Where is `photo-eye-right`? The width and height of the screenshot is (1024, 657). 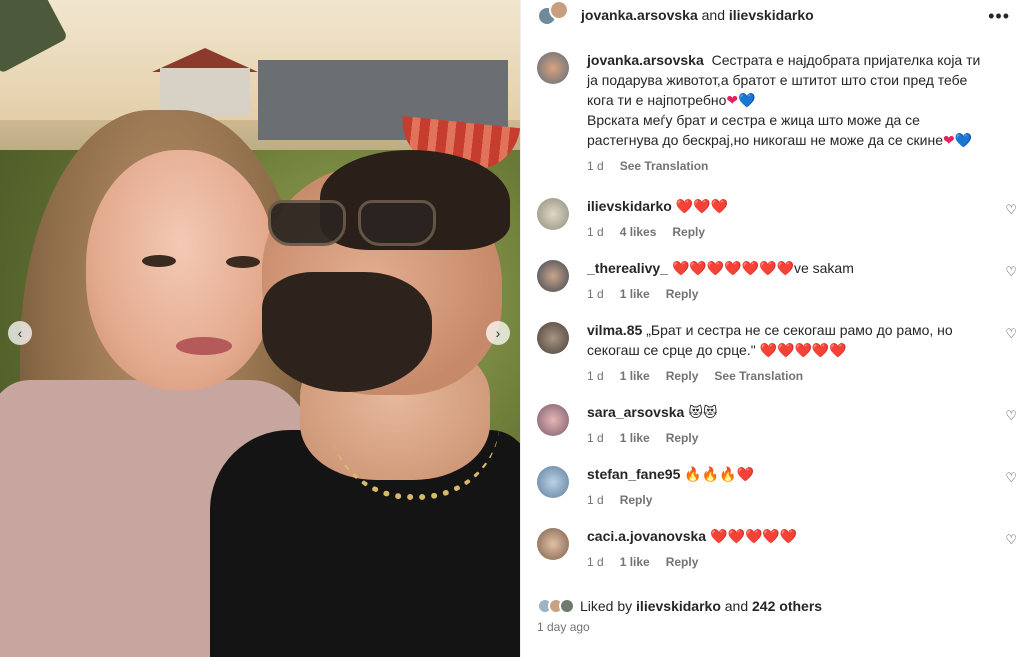 photo-eye-right is located at coordinates (243, 262).